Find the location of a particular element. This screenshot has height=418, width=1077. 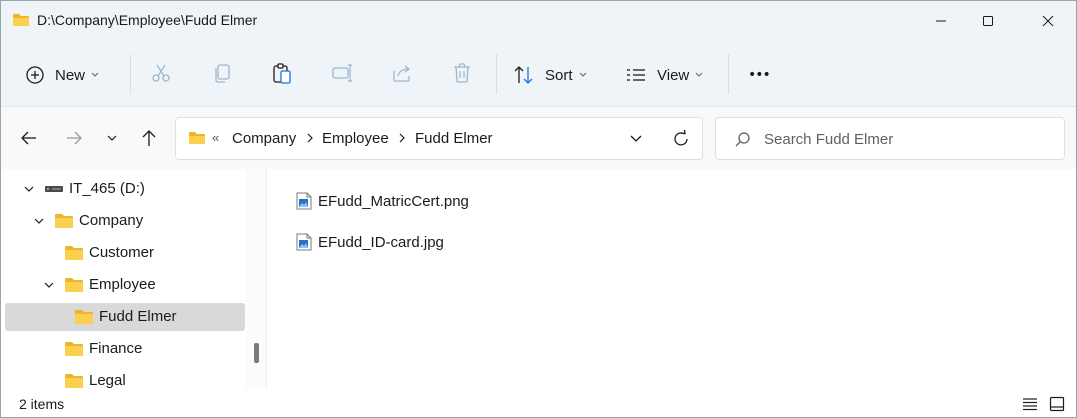

search-icon is located at coordinates (742, 139).